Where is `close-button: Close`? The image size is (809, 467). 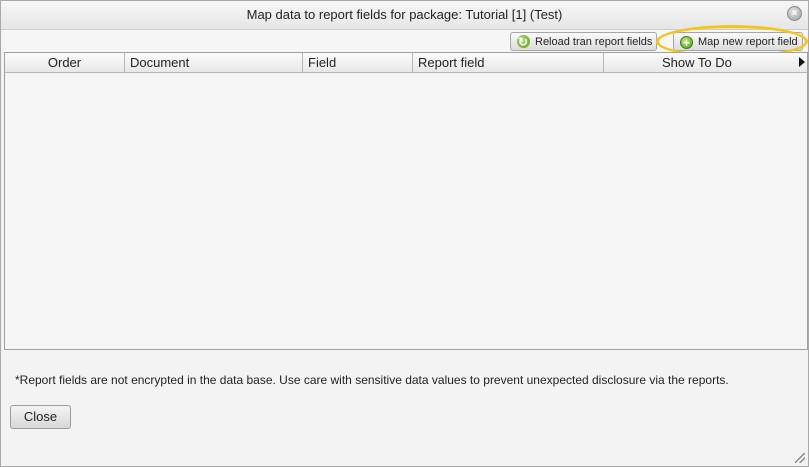
close-button: Close is located at coordinates (40, 417).